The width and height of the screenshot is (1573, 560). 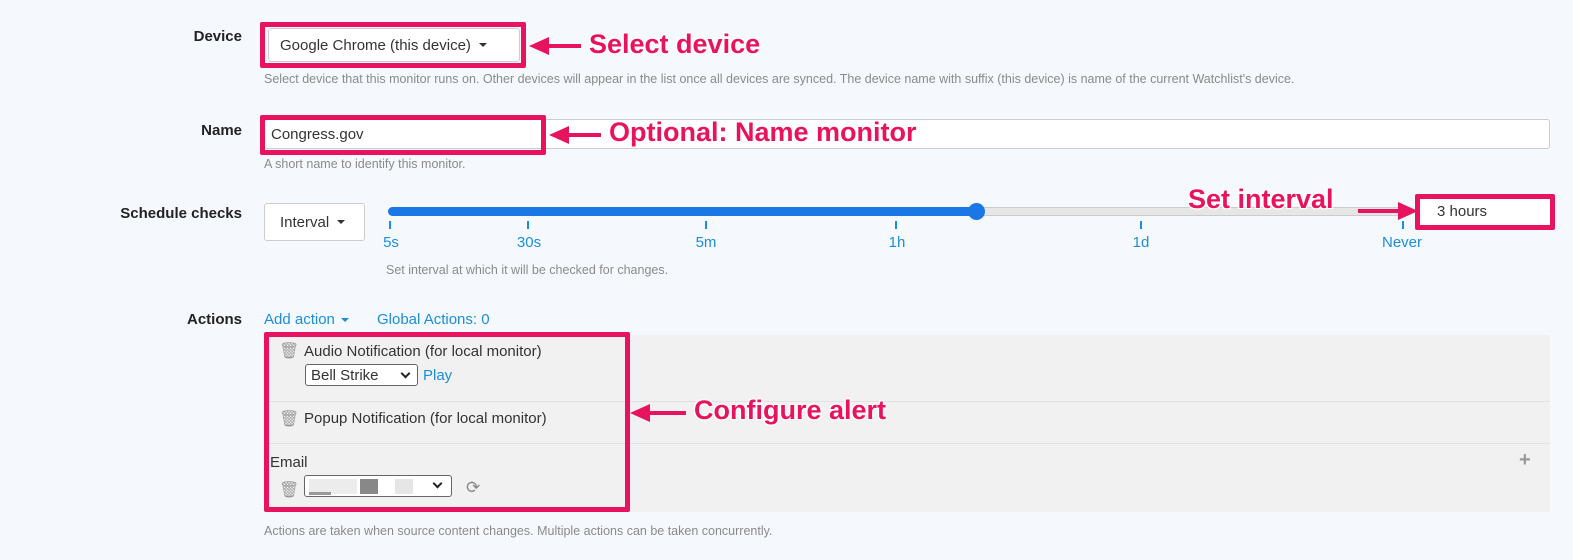 I want to click on tick-label-5s: 5s, so click(x=391, y=242).